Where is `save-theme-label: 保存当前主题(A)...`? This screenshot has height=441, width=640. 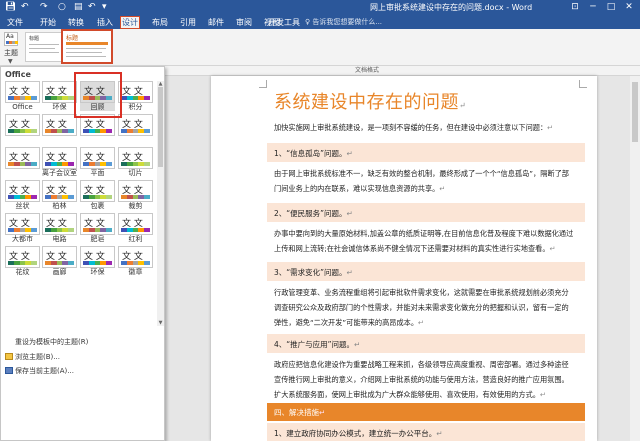 save-theme-label: 保存当前主题(A)... is located at coordinates (44, 371).